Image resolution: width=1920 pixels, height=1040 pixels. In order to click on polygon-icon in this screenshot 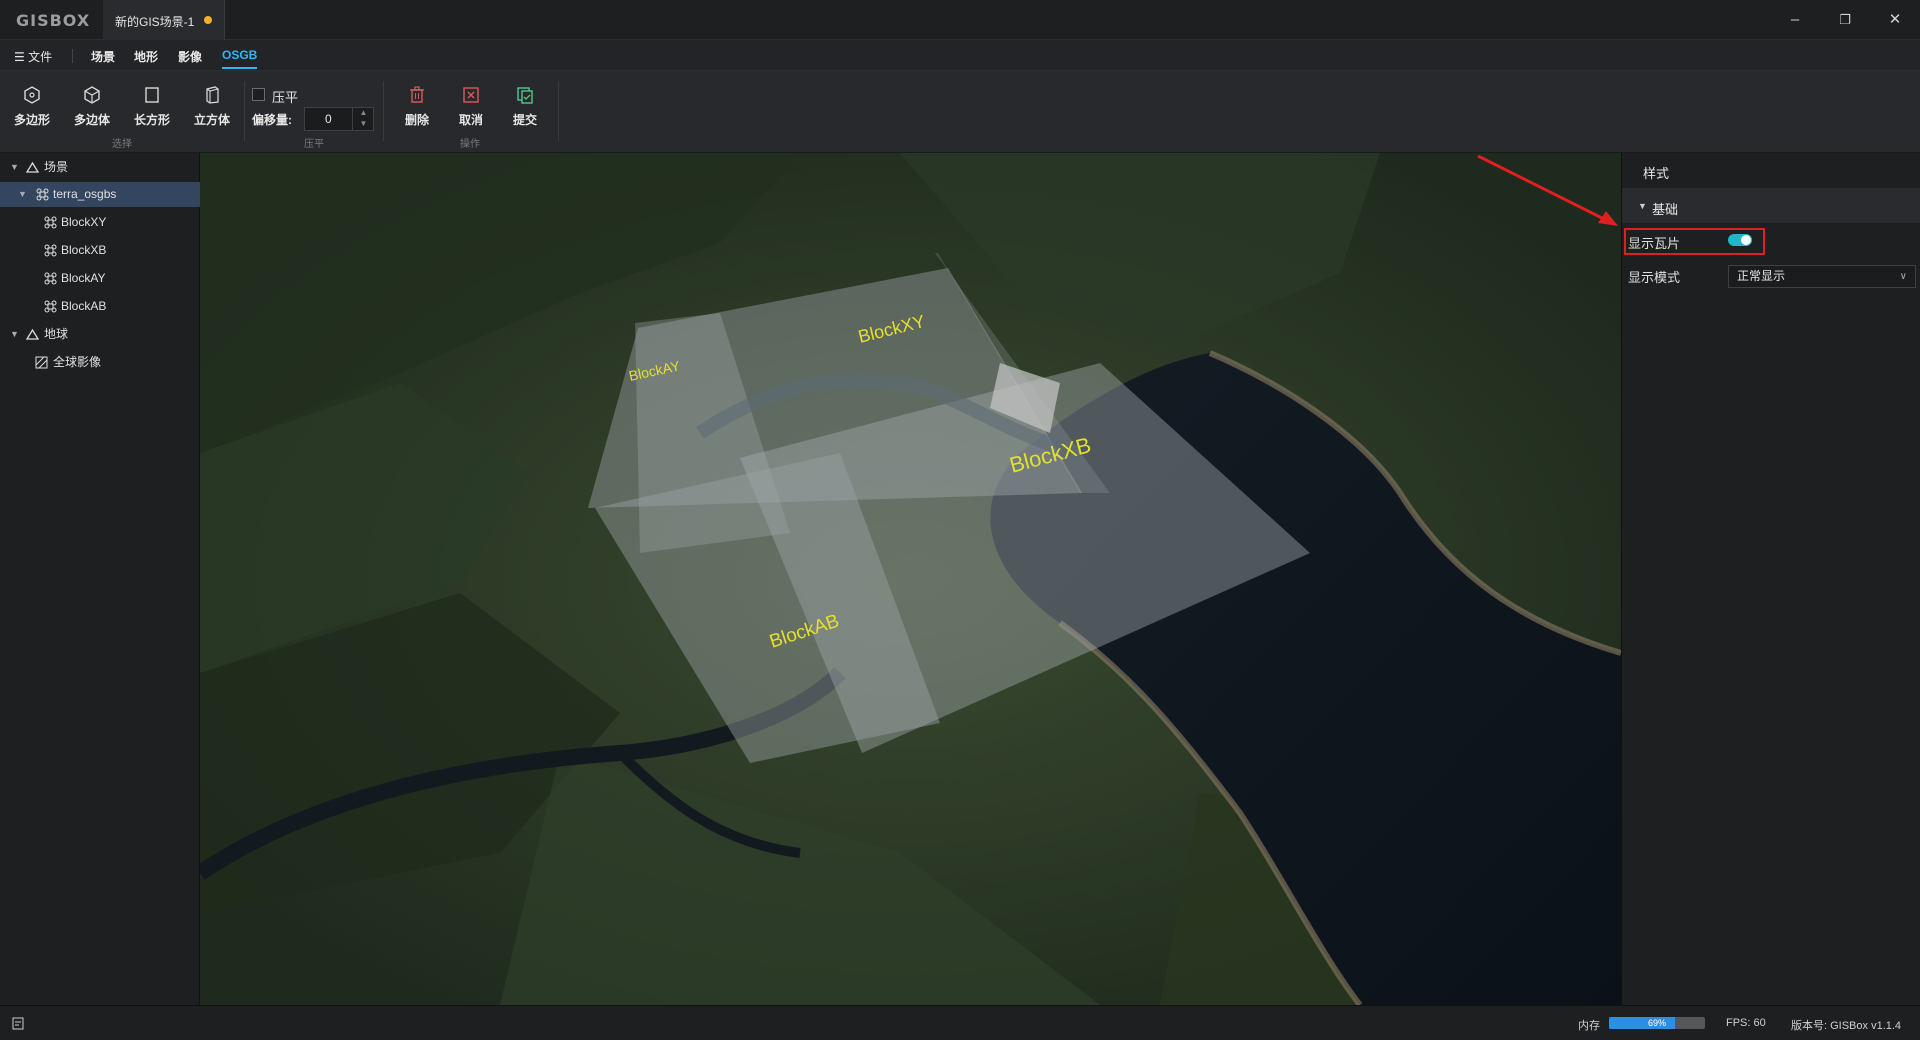, I will do `click(32, 95)`.